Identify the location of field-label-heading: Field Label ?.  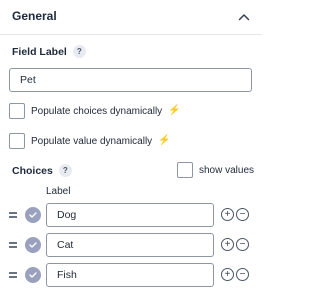
(49, 51).